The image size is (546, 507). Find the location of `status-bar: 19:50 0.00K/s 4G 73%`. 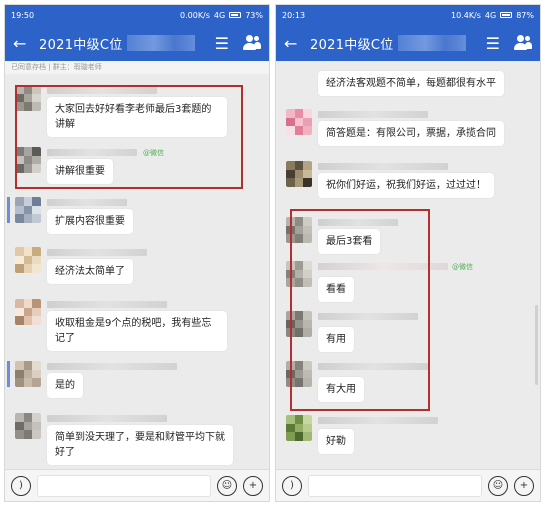

status-bar: 19:50 0.00K/s 4G 73% is located at coordinates (137, 15).